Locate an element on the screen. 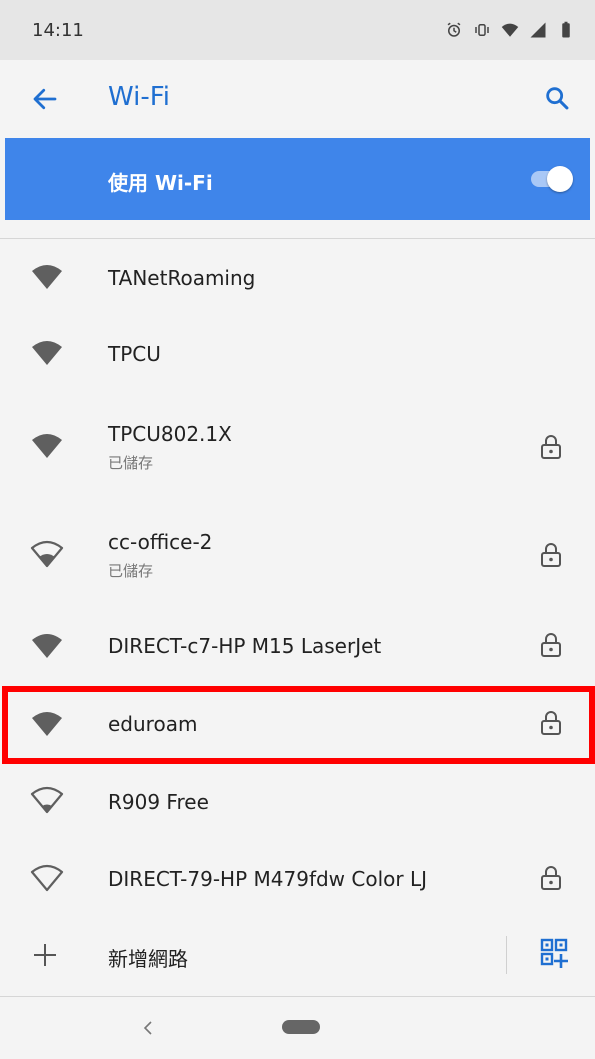 This screenshot has width=595, height=1059. network-name: TPCU802.1X is located at coordinates (170, 434).